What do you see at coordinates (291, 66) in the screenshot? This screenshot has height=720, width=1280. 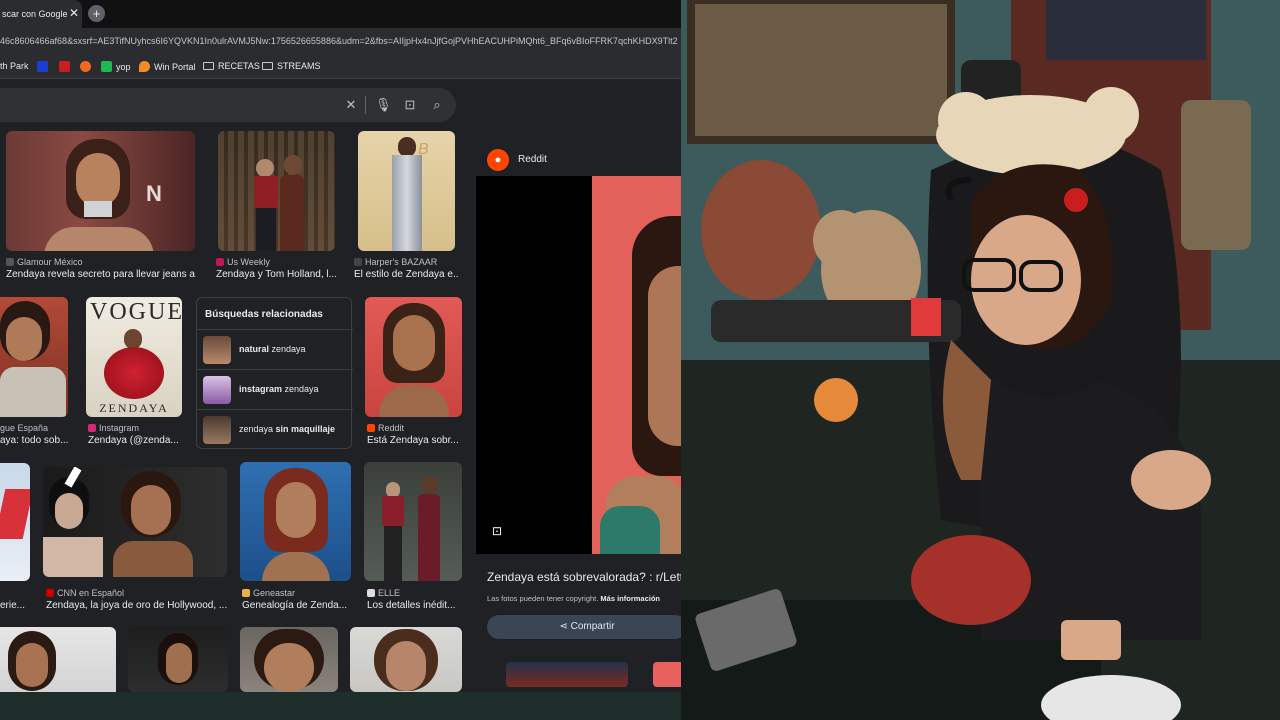 I see `bookmark-streams: STREAMS` at bounding box center [291, 66].